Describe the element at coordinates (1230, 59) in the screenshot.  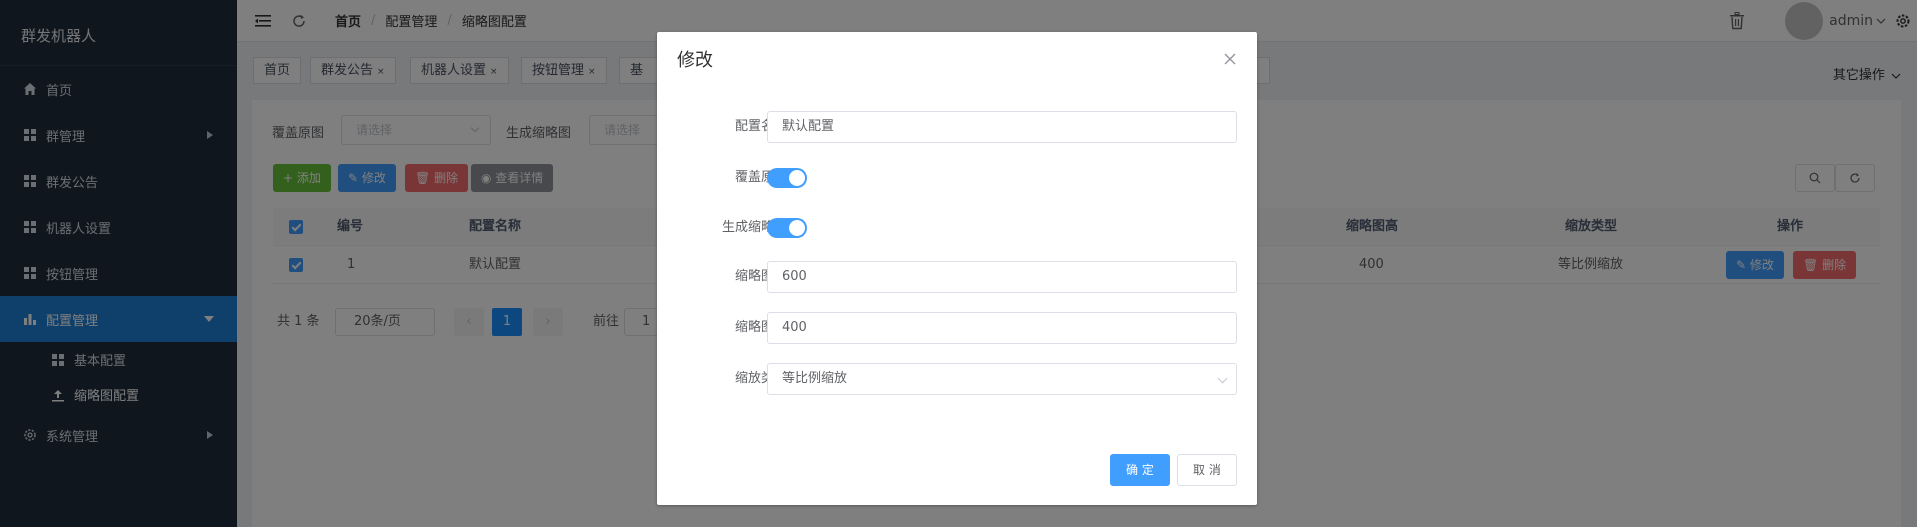
I see `close-icon` at that location.